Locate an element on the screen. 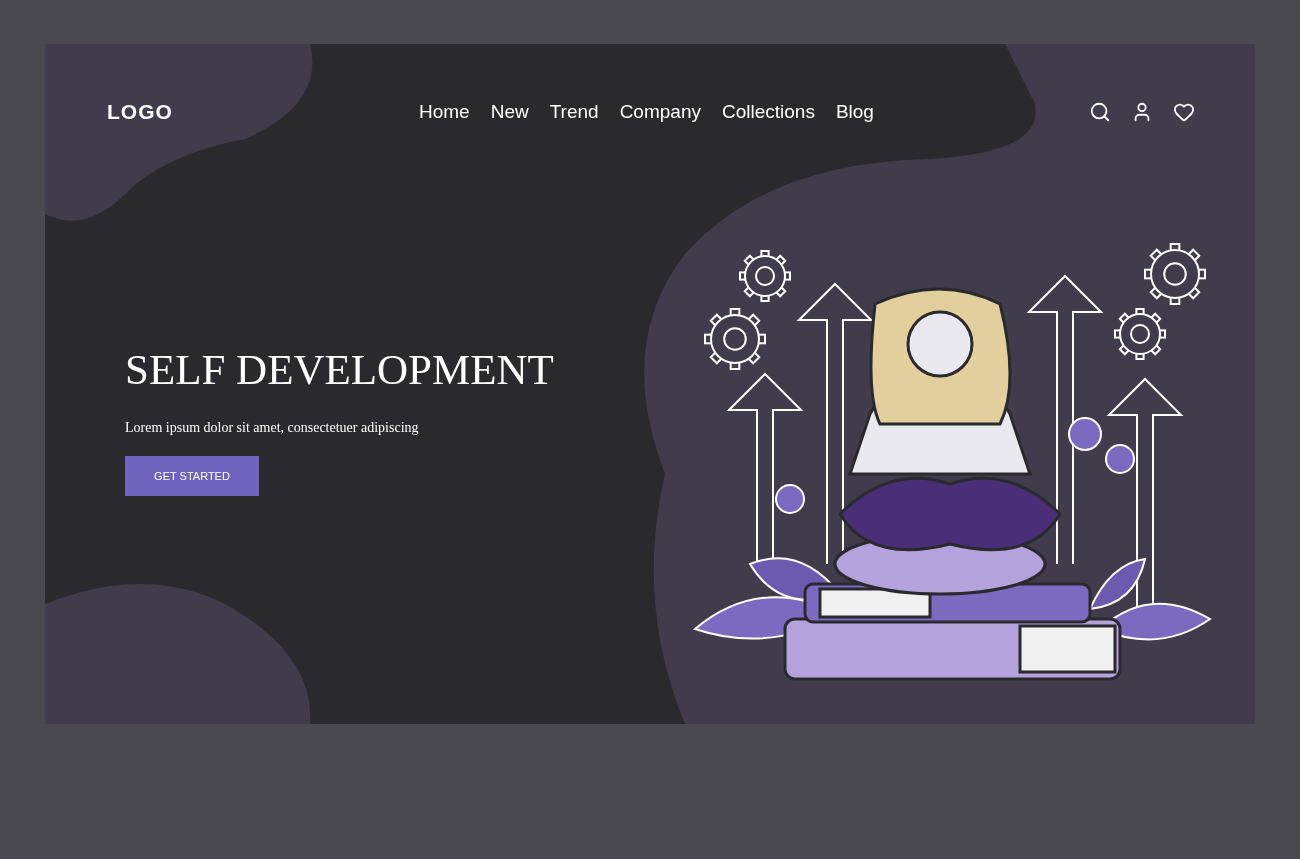 This screenshot has height=859, width=1300. nav-link: Trend is located at coordinates (574, 112).